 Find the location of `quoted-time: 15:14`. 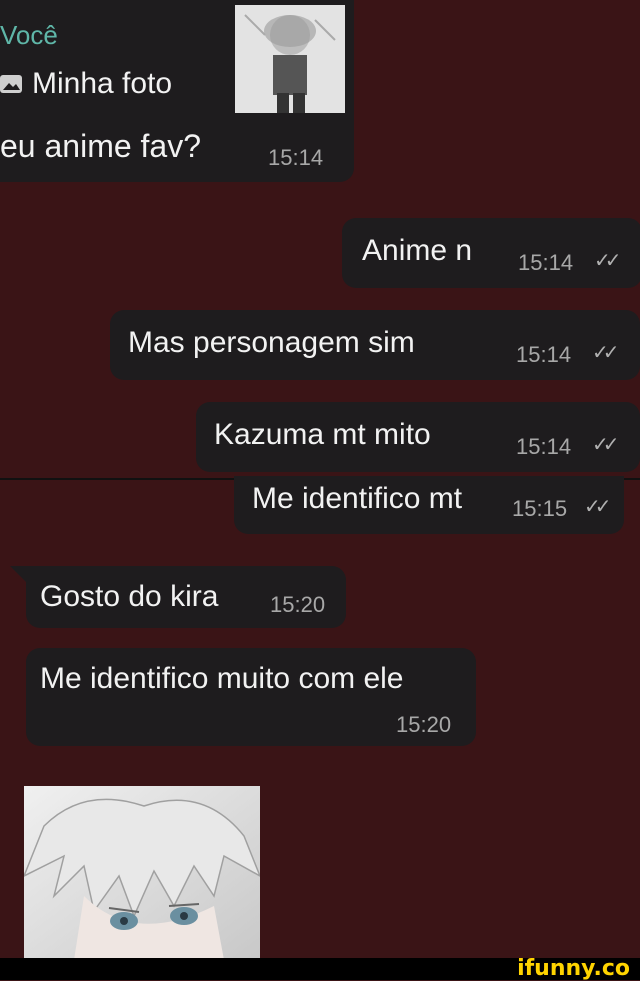

quoted-time: 15:14 is located at coordinates (296, 157).